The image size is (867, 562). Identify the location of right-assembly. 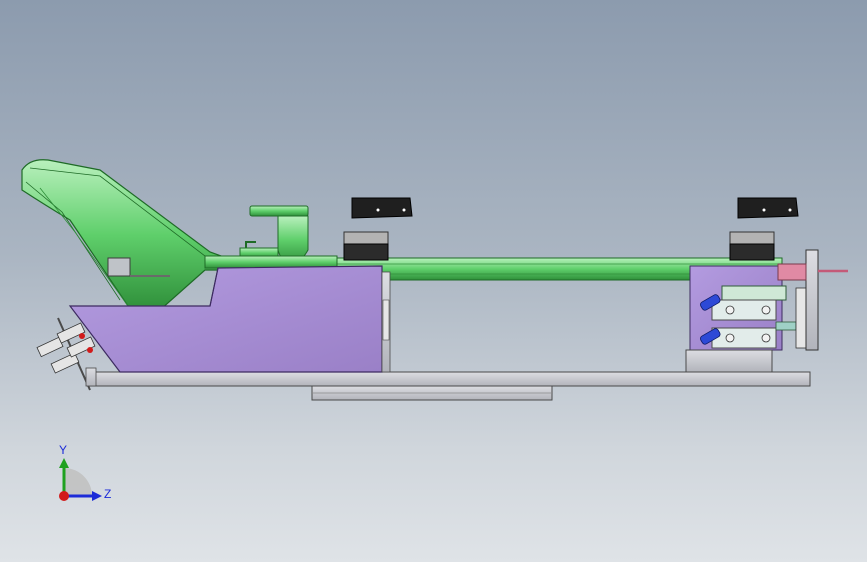
(766, 311).